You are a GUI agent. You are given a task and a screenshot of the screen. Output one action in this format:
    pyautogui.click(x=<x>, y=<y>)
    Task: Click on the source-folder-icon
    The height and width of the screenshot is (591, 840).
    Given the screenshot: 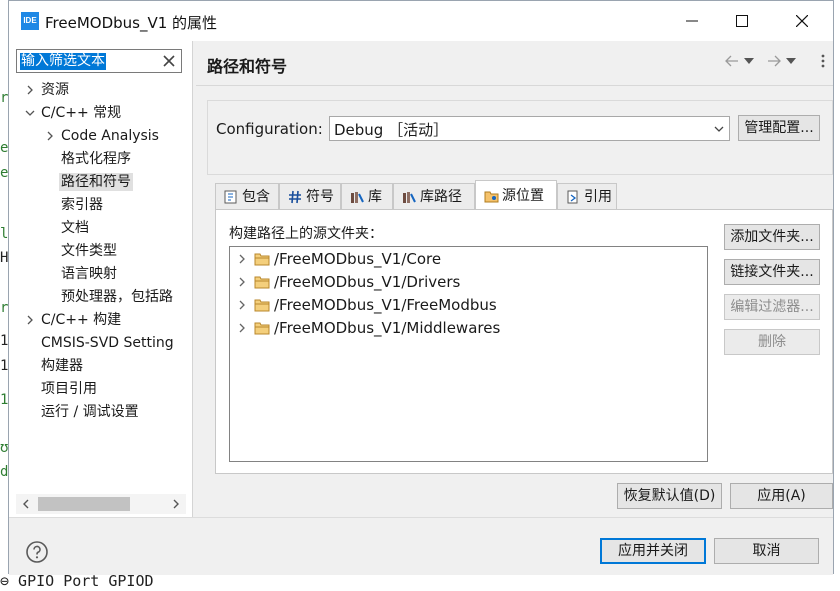 What is the action you would take?
    pyautogui.click(x=491, y=197)
    